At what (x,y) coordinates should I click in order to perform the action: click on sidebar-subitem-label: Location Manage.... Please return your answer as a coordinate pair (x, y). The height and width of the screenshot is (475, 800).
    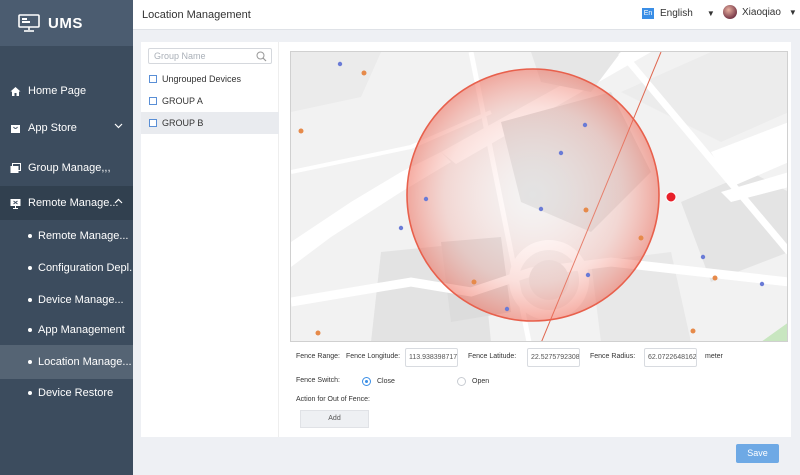
    Looking at the image, I should click on (85, 362).